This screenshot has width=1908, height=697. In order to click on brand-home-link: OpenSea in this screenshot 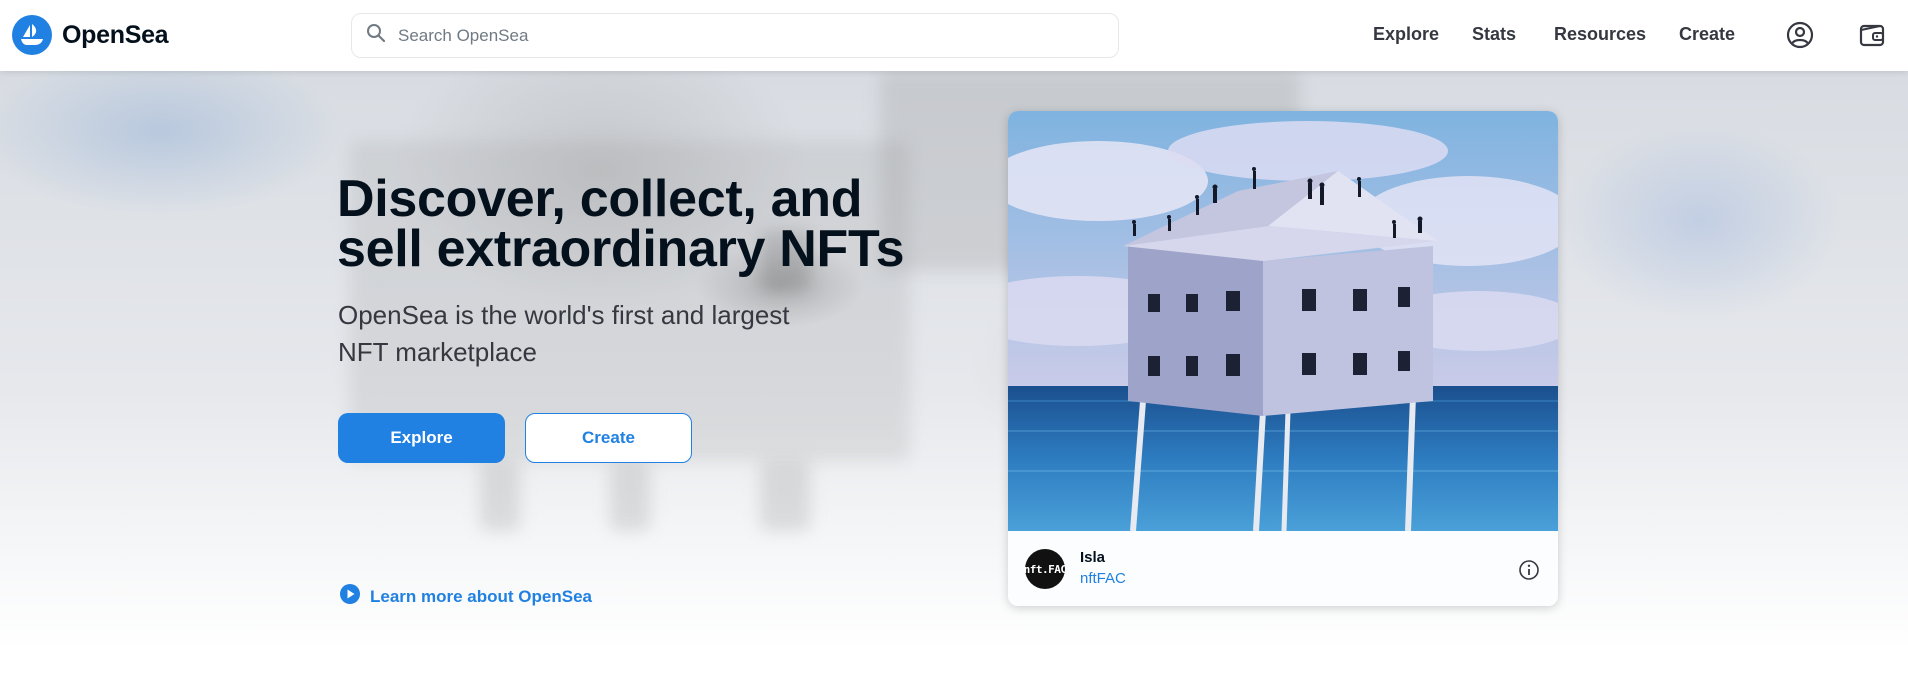, I will do `click(90, 35)`.